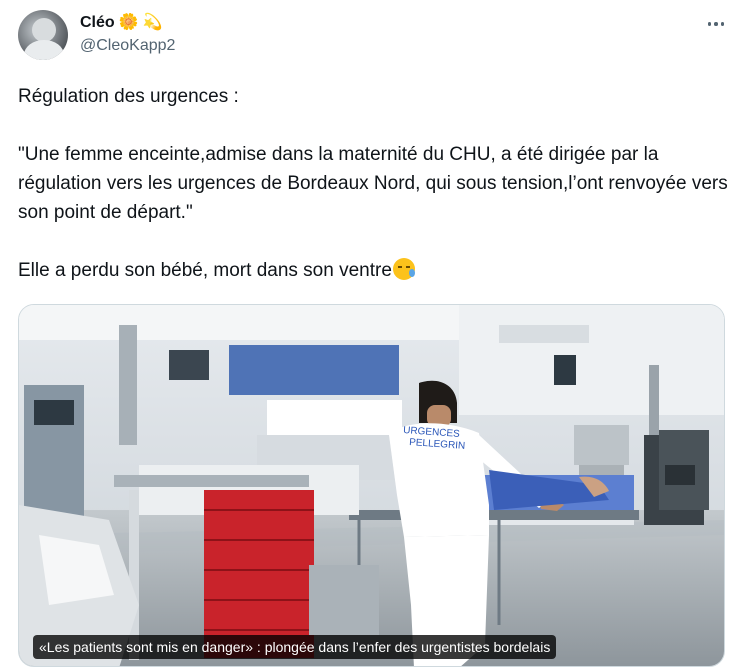 Image resolution: width=746 pixels, height=667 pixels. Describe the element at coordinates (44, 50) in the screenshot. I see `avatar-body` at that location.